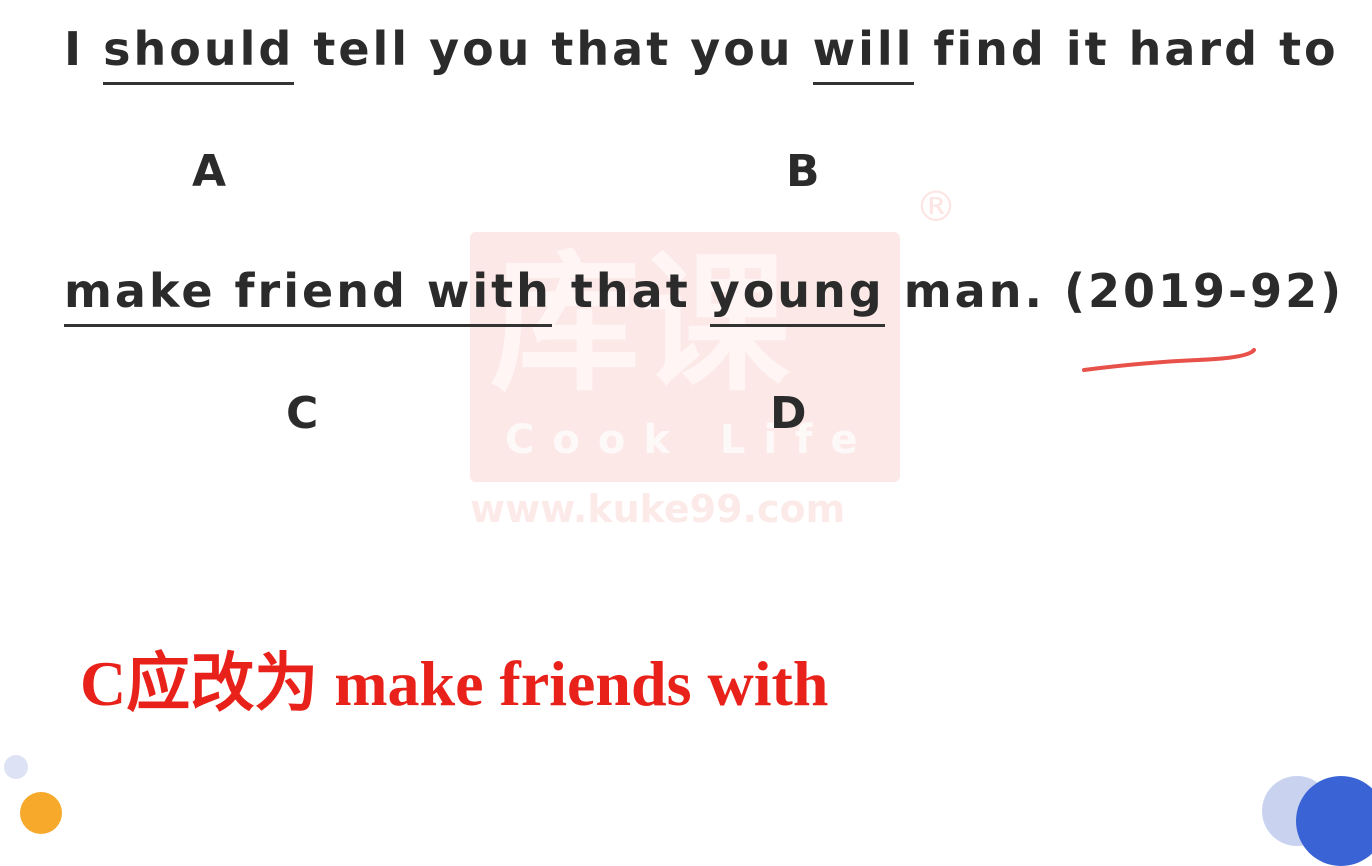 The width and height of the screenshot is (1372, 866). What do you see at coordinates (41, 813) in the screenshot?
I see `decor-dot-orange` at bounding box center [41, 813].